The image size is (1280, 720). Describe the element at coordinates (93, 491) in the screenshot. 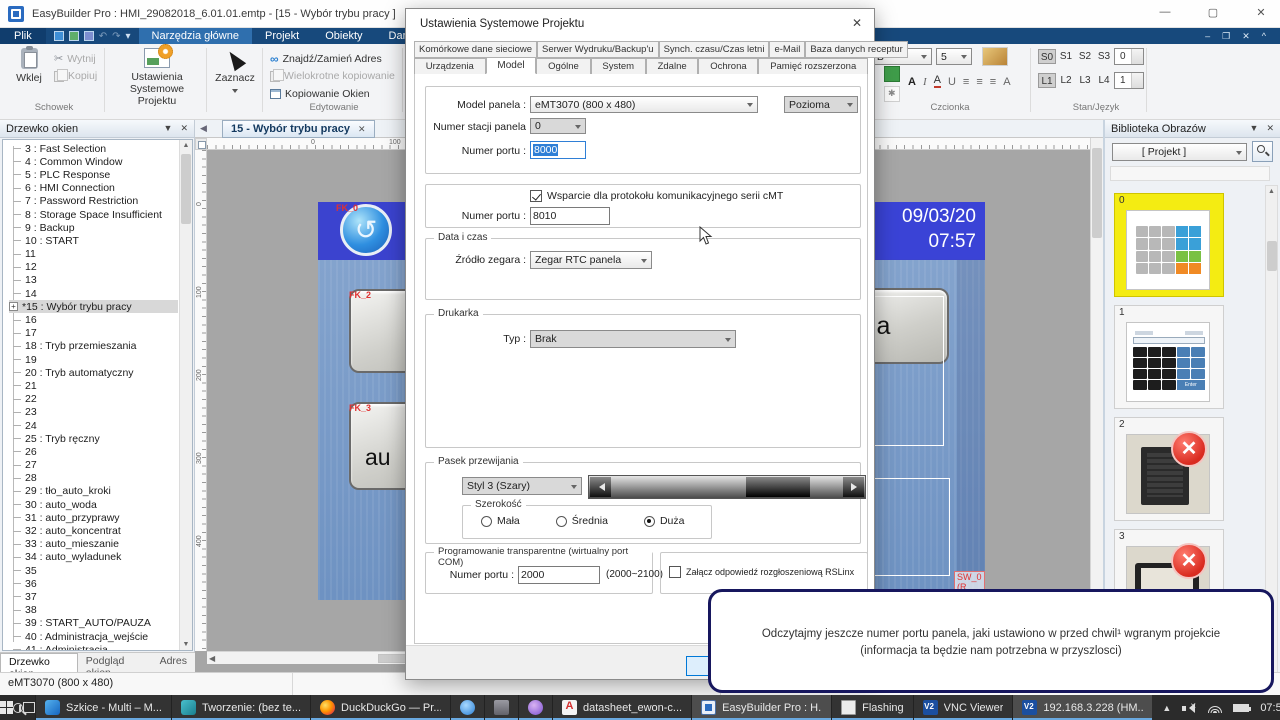

I see `tree-item: 29 : tło_auto_kroki` at that location.